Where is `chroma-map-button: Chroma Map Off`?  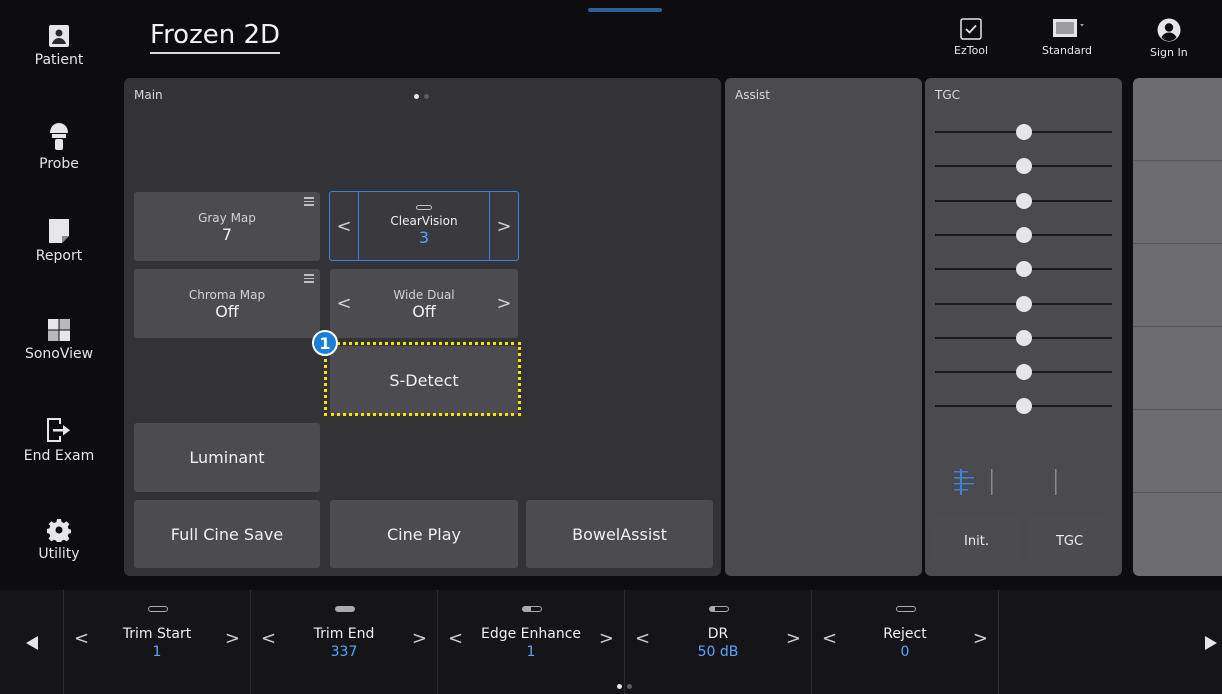
chroma-map-button: Chroma Map Off is located at coordinates (227, 303).